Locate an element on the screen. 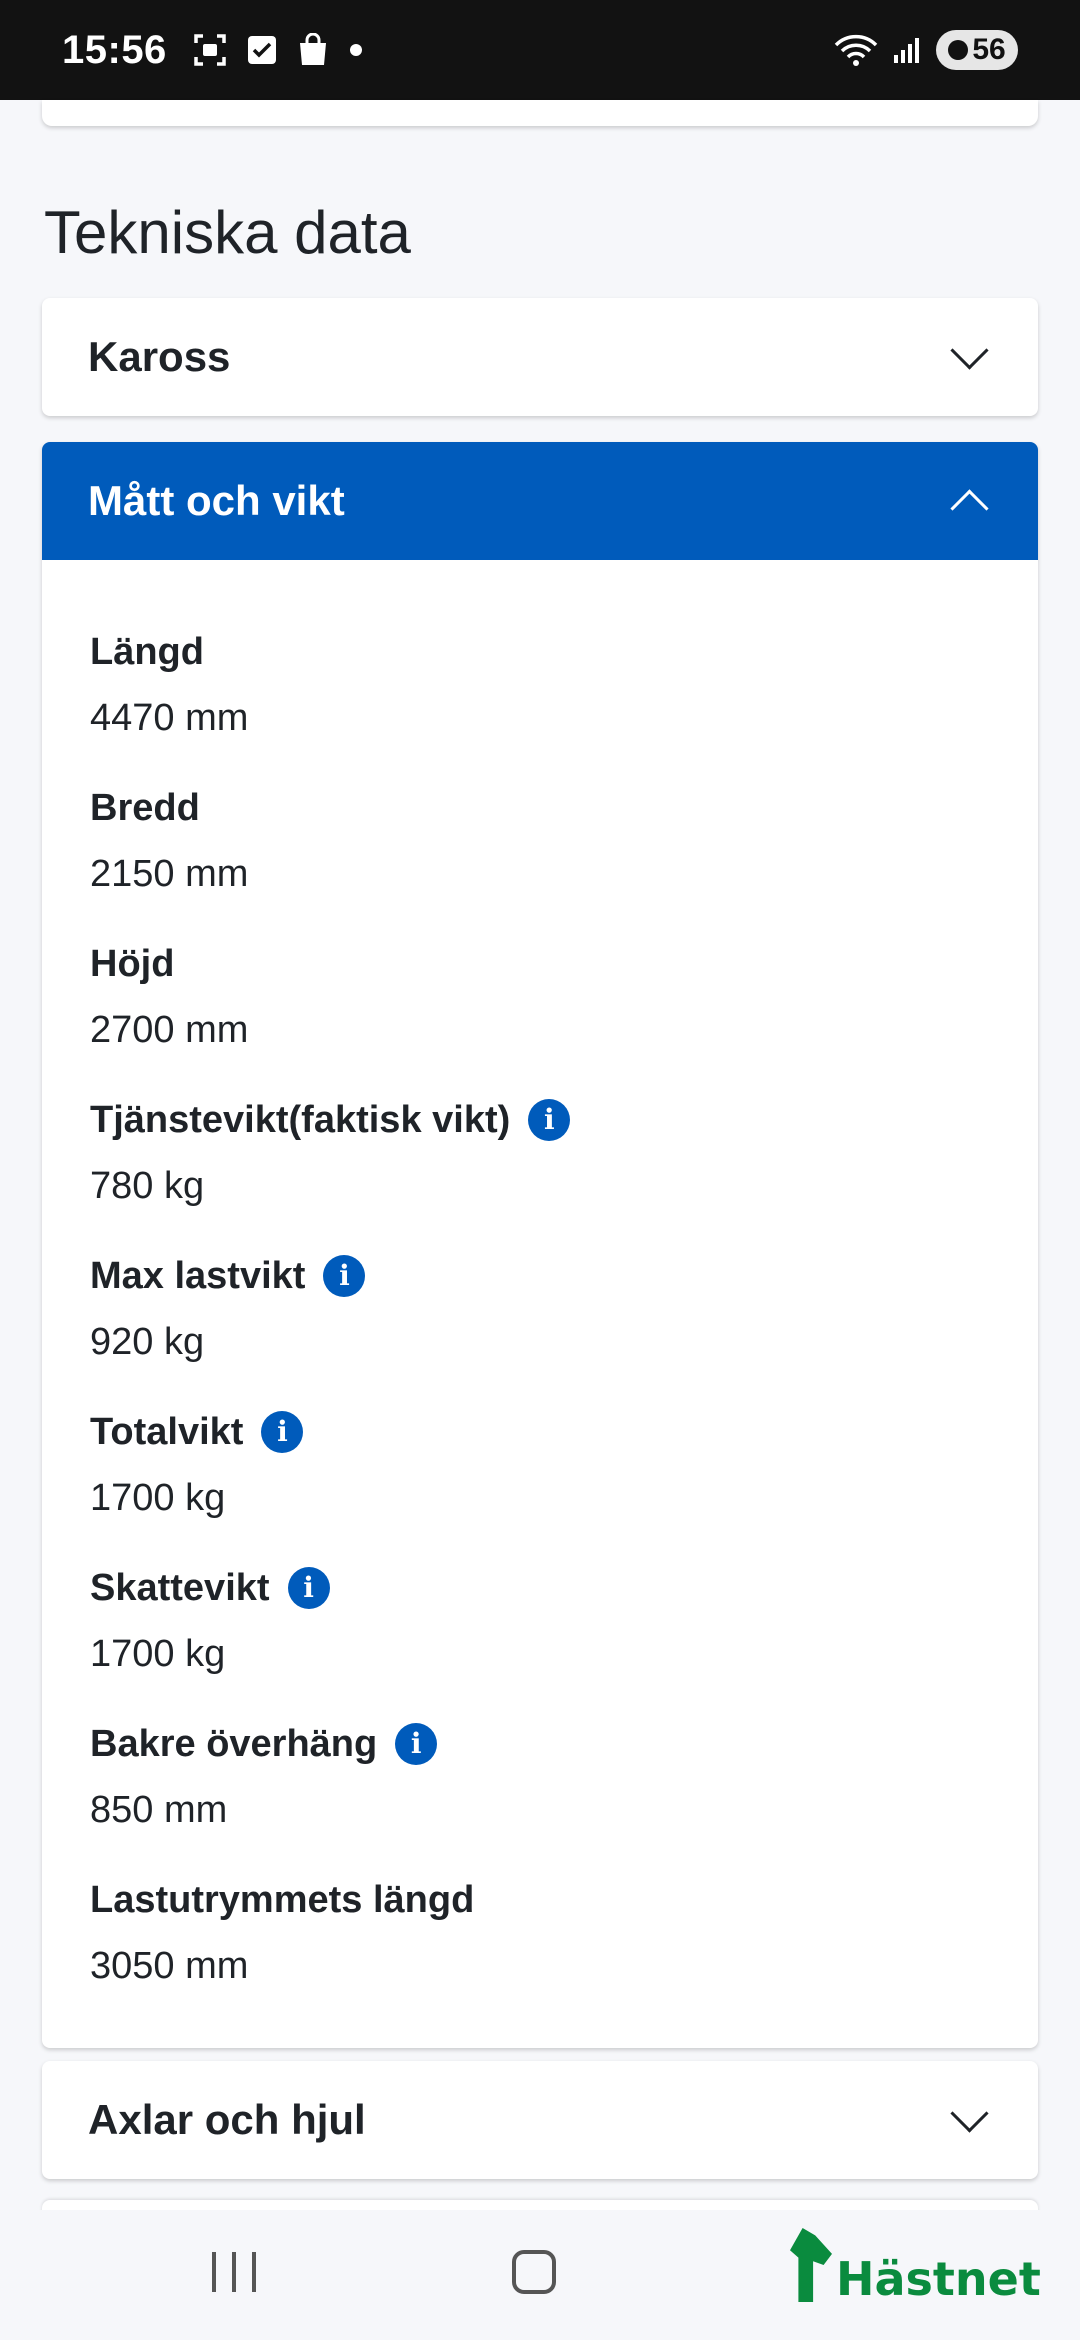 The image size is (1080, 2340). panel-kaross-header: Kaross is located at coordinates (540, 357).